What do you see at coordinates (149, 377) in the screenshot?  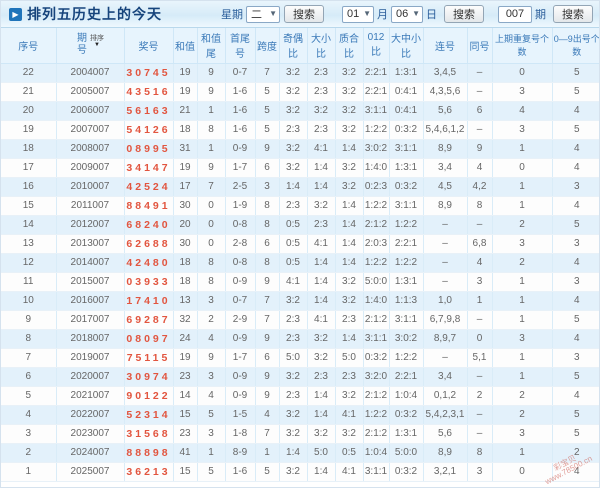 I see `cell-jianghao: 30974` at bounding box center [149, 377].